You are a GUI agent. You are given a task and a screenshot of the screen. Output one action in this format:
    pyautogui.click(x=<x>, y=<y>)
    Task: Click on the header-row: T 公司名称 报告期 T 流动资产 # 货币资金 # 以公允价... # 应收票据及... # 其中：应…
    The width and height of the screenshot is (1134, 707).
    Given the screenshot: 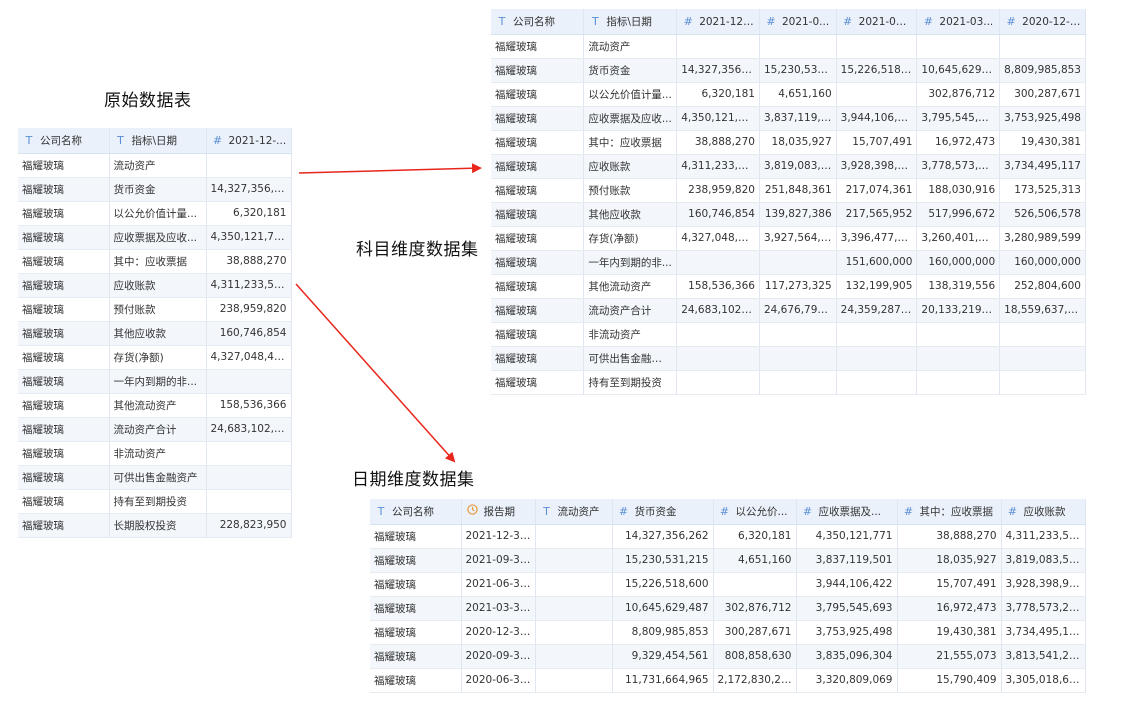 What is the action you would take?
    pyautogui.click(x=728, y=512)
    